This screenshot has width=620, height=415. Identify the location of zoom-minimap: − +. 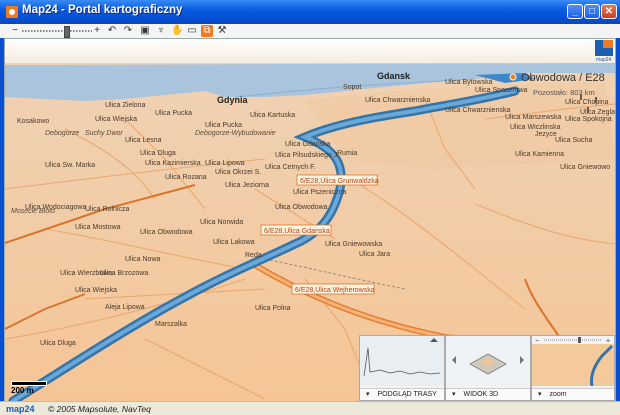
(573, 361).